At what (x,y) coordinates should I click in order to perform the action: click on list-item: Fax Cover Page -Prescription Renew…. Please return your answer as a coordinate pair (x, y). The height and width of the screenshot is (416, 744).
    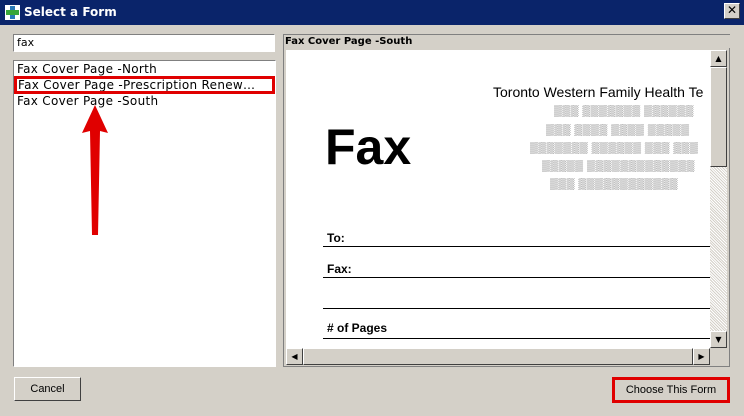
    Looking at the image, I should click on (144, 85).